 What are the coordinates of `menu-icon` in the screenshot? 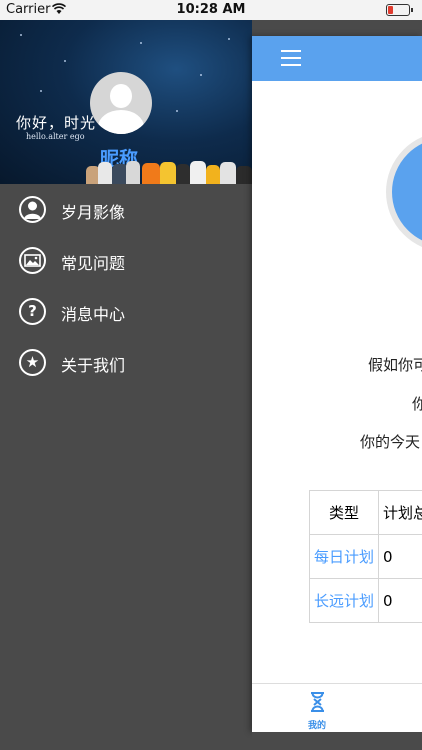 It's located at (291, 58).